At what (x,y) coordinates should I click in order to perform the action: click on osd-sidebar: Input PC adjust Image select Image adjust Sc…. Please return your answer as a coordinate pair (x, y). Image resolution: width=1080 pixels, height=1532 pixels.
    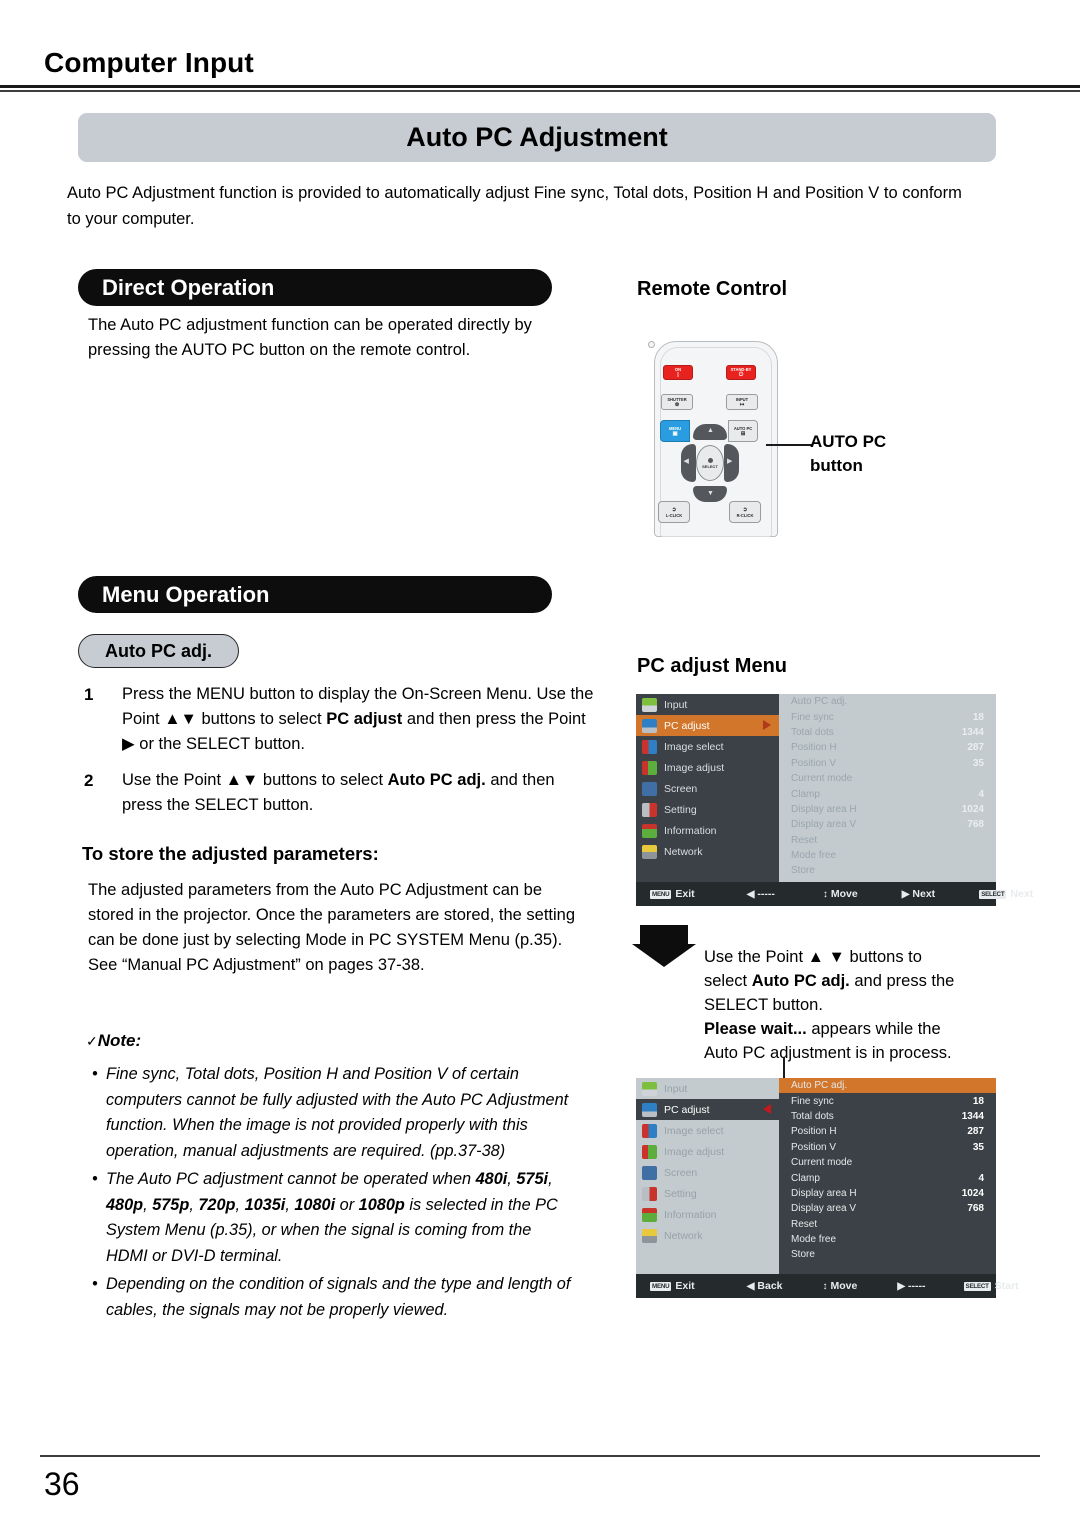
    Looking at the image, I should click on (707, 788).